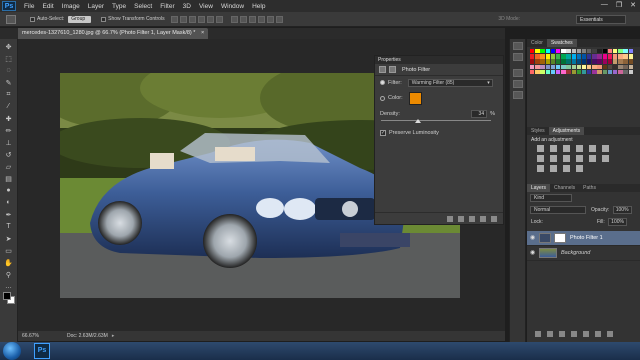 This screenshot has width=640, height=360. Describe the element at coordinates (551, 198) in the screenshot. I see `layer-filter-dropdown: Kind` at that location.